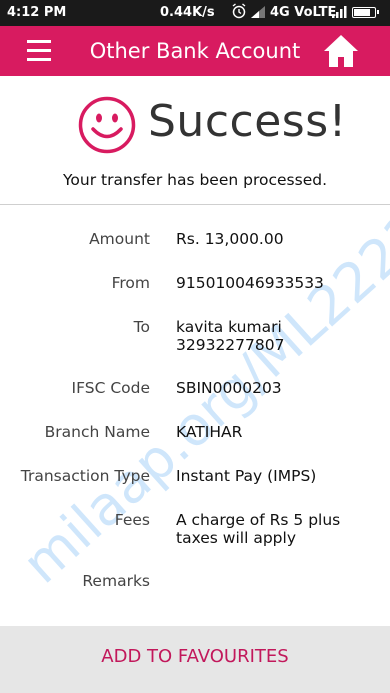  Describe the element at coordinates (236, 538) in the screenshot. I see `fees-line-2: taxes will apply` at that location.